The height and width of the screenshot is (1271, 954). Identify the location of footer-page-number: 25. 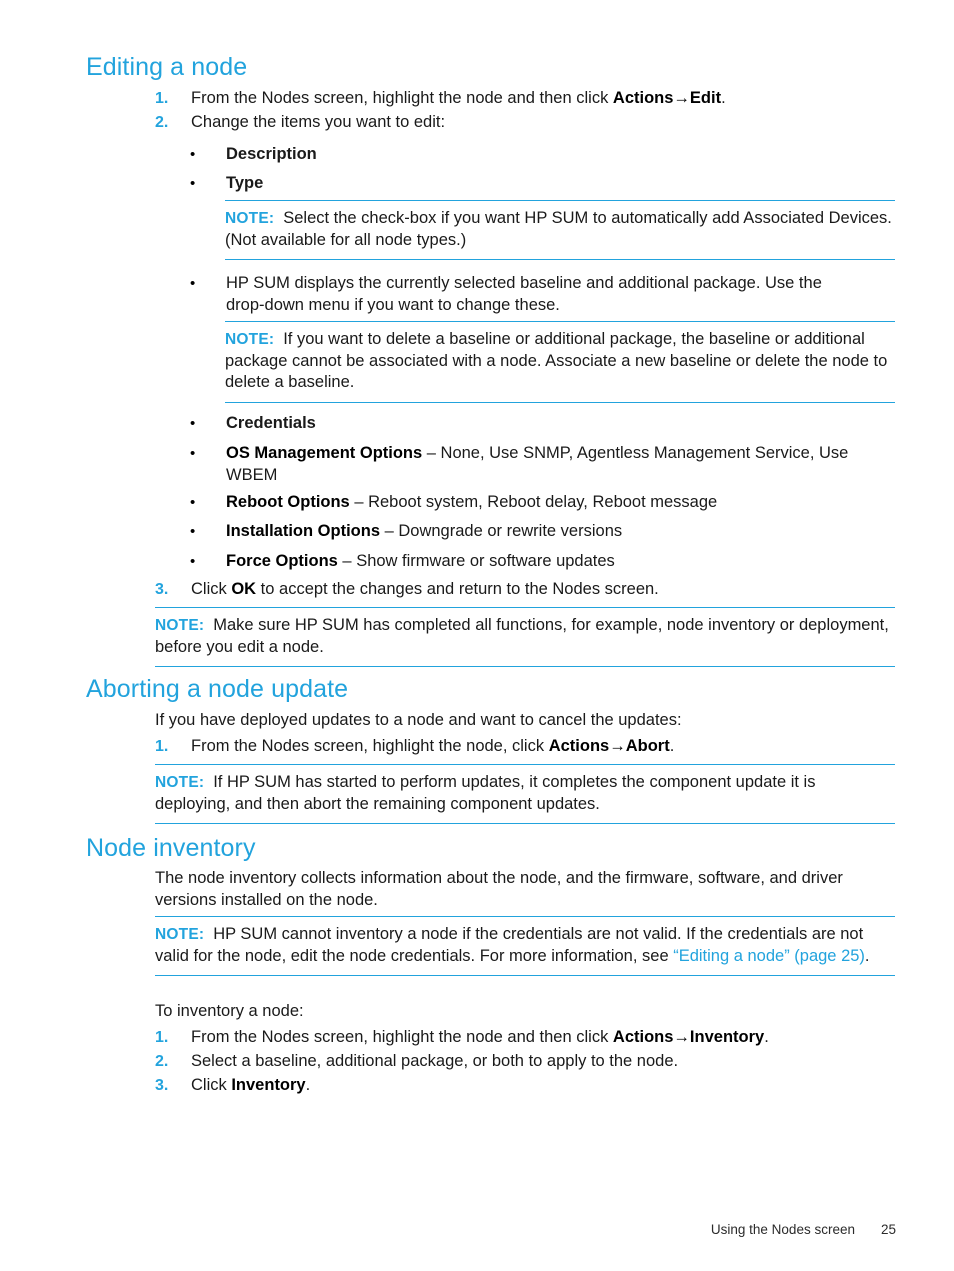
(888, 1229).